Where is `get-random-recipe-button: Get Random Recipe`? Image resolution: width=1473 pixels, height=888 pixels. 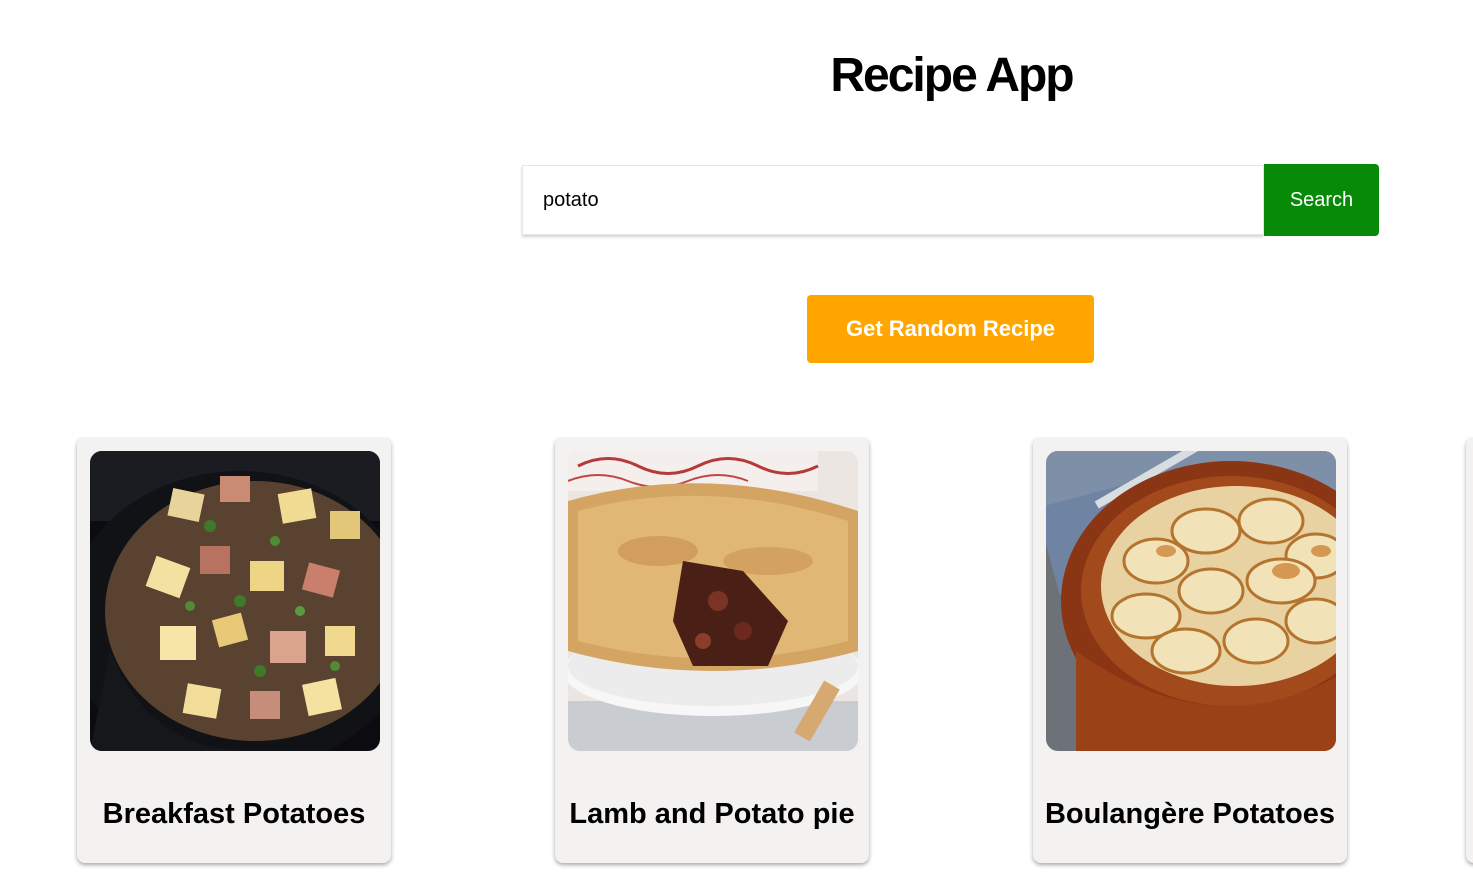
get-random-recipe-button: Get Random Recipe is located at coordinates (950, 329).